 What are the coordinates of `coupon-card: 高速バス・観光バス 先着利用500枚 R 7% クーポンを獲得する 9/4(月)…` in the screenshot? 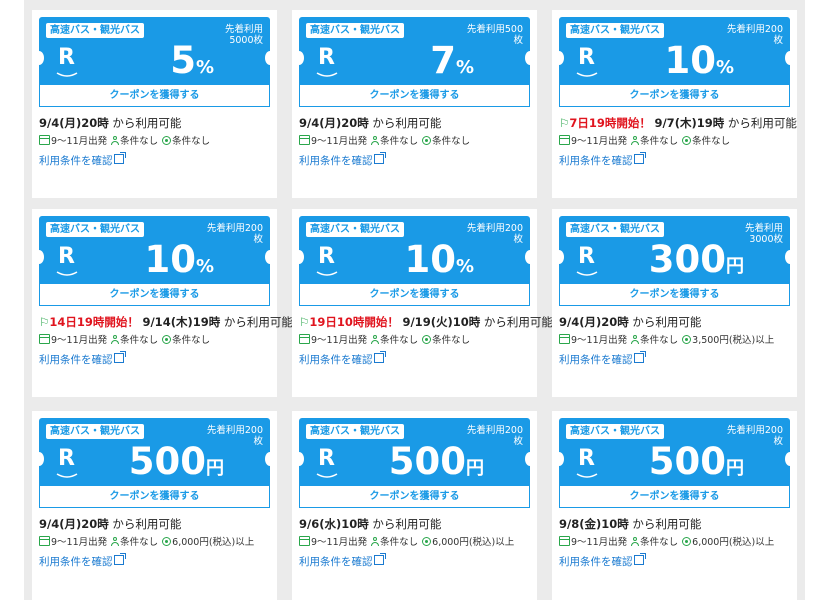 It's located at (414, 104).